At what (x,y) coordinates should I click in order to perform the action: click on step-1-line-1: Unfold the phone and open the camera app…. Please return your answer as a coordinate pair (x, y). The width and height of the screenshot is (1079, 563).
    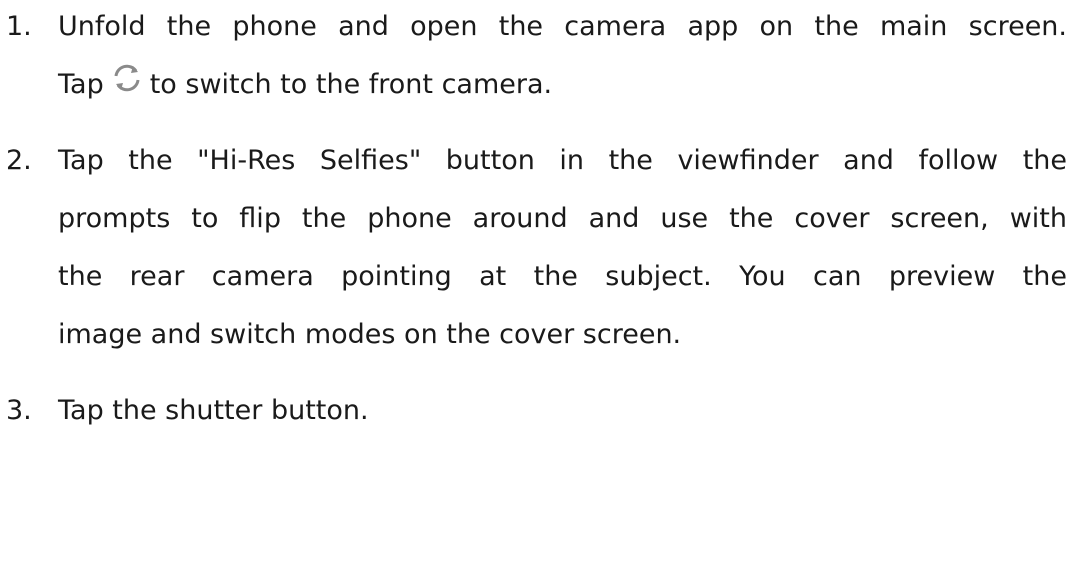
    Looking at the image, I should click on (562, 26).